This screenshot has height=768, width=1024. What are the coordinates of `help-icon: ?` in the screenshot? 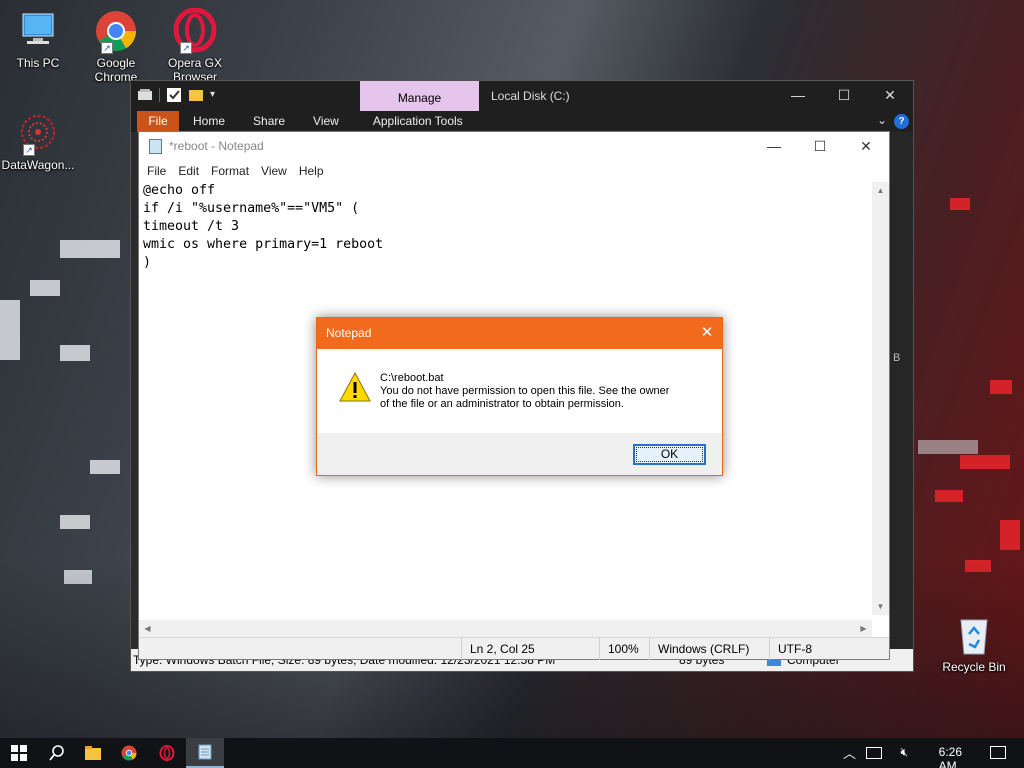 It's located at (901, 121).